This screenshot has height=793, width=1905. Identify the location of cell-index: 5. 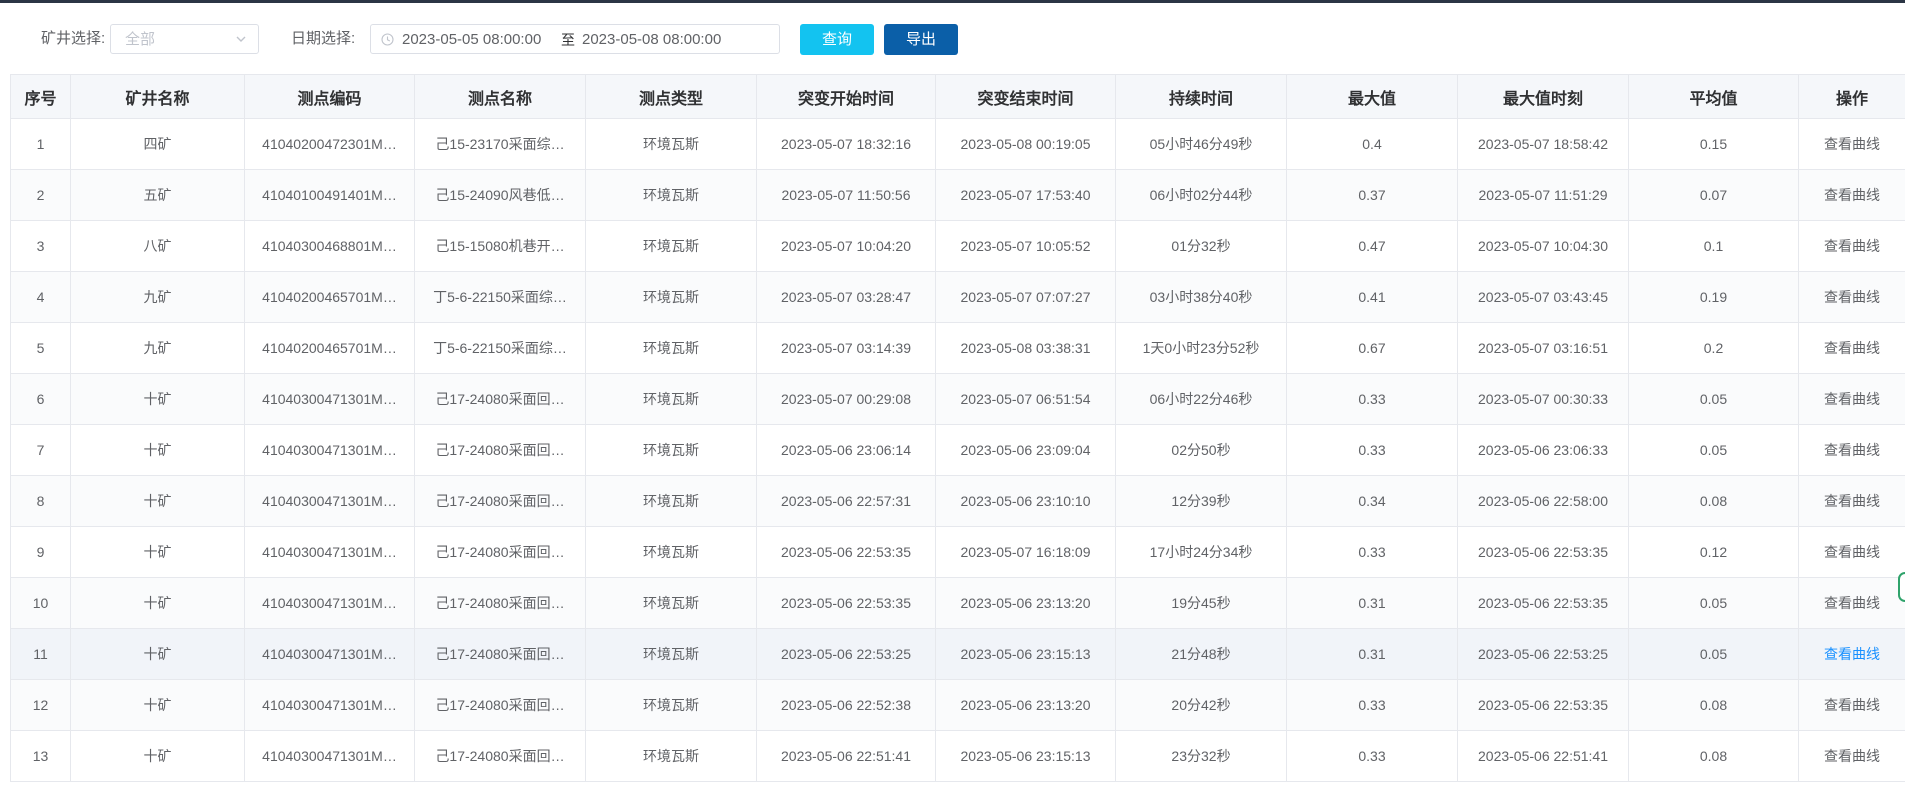
(40, 348).